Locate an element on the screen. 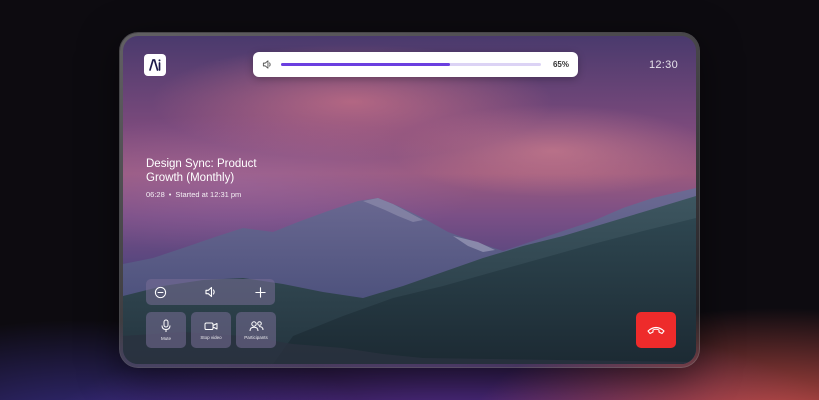  participants-button: Participants is located at coordinates (256, 330).